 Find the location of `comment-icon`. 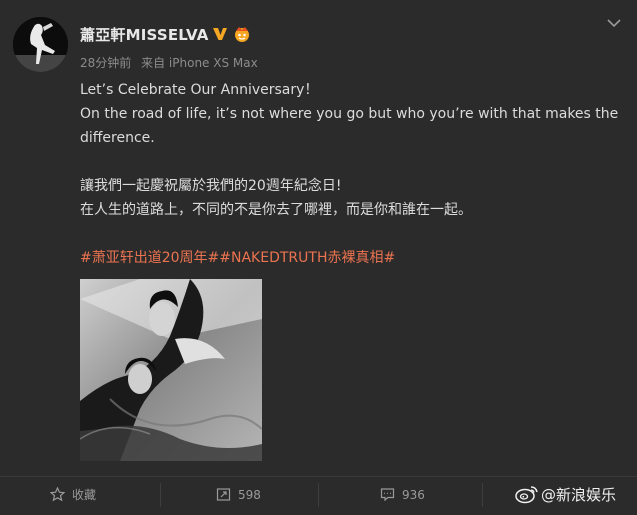

comment-icon is located at coordinates (387, 495).